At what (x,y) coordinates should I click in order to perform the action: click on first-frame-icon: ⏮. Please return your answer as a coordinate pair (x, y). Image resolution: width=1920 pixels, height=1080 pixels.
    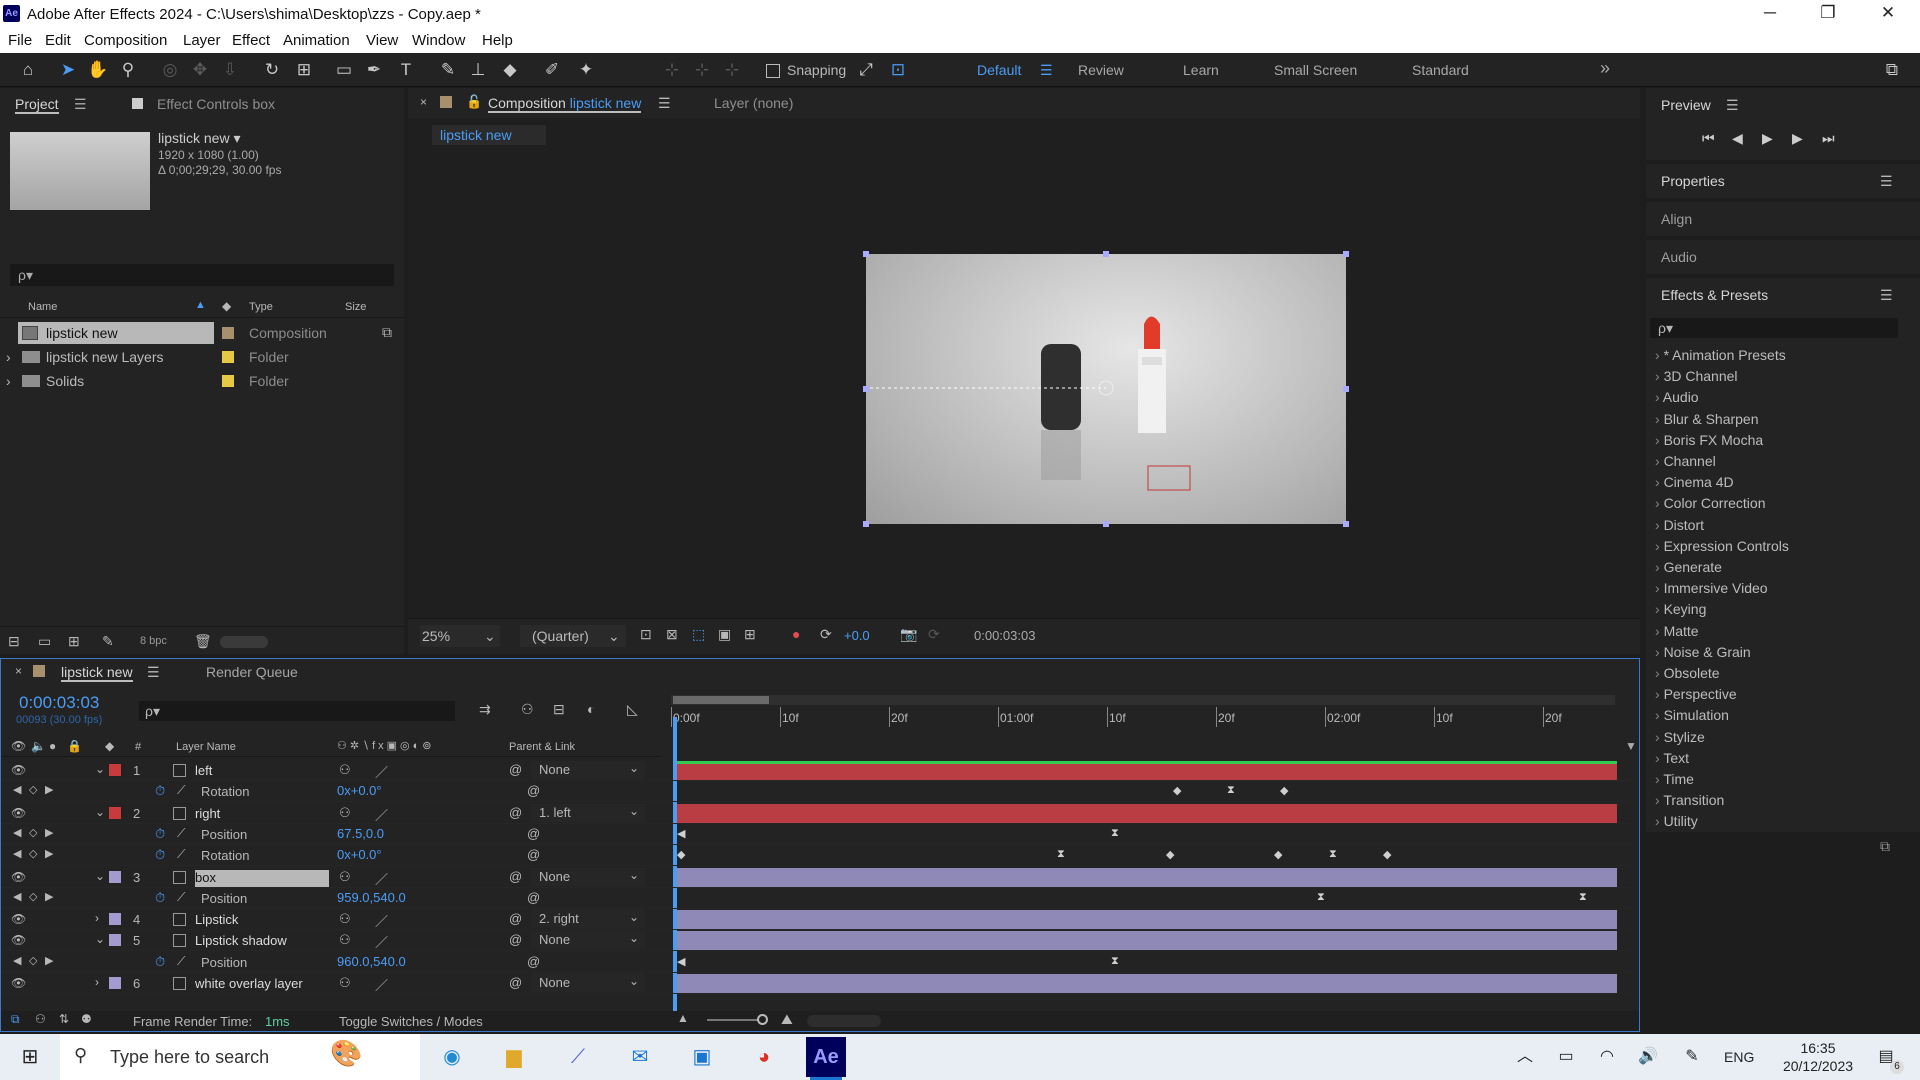
    Looking at the image, I should click on (1708, 138).